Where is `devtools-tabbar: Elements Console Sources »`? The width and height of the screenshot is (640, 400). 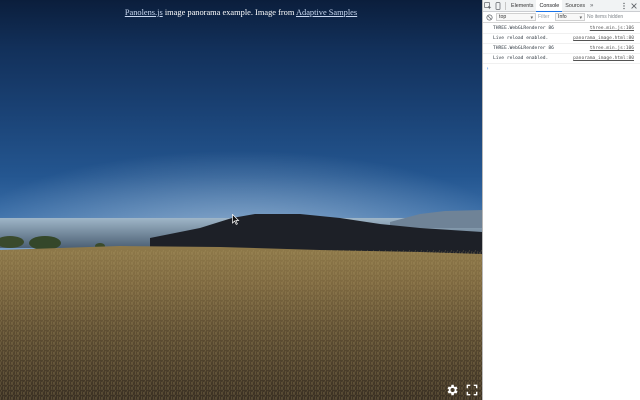
devtools-tabbar: Elements Console Sources » is located at coordinates (561, 6).